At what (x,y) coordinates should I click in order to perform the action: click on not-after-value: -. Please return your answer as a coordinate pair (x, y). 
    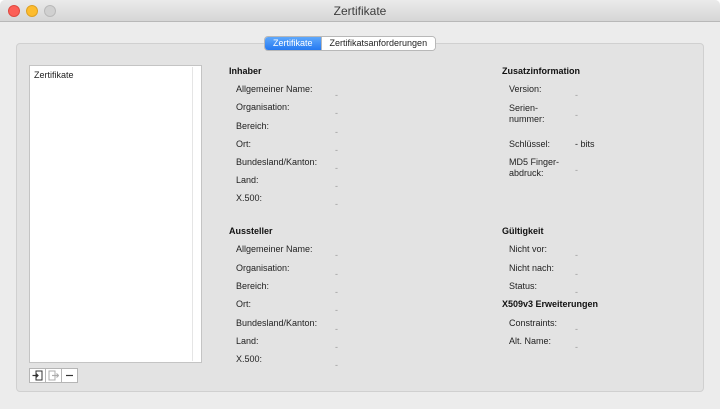
    Looking at the image, I should click on (576, 274).